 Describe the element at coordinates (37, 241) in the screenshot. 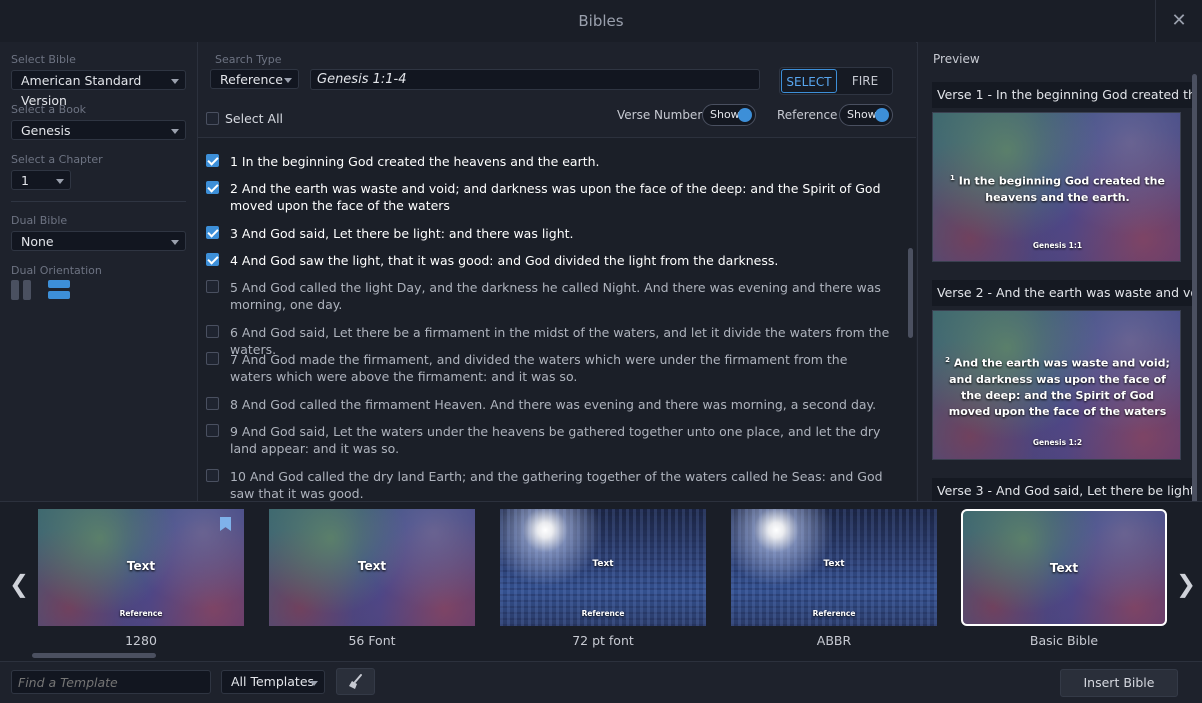

I see `dual-bible-value: None` at that location.